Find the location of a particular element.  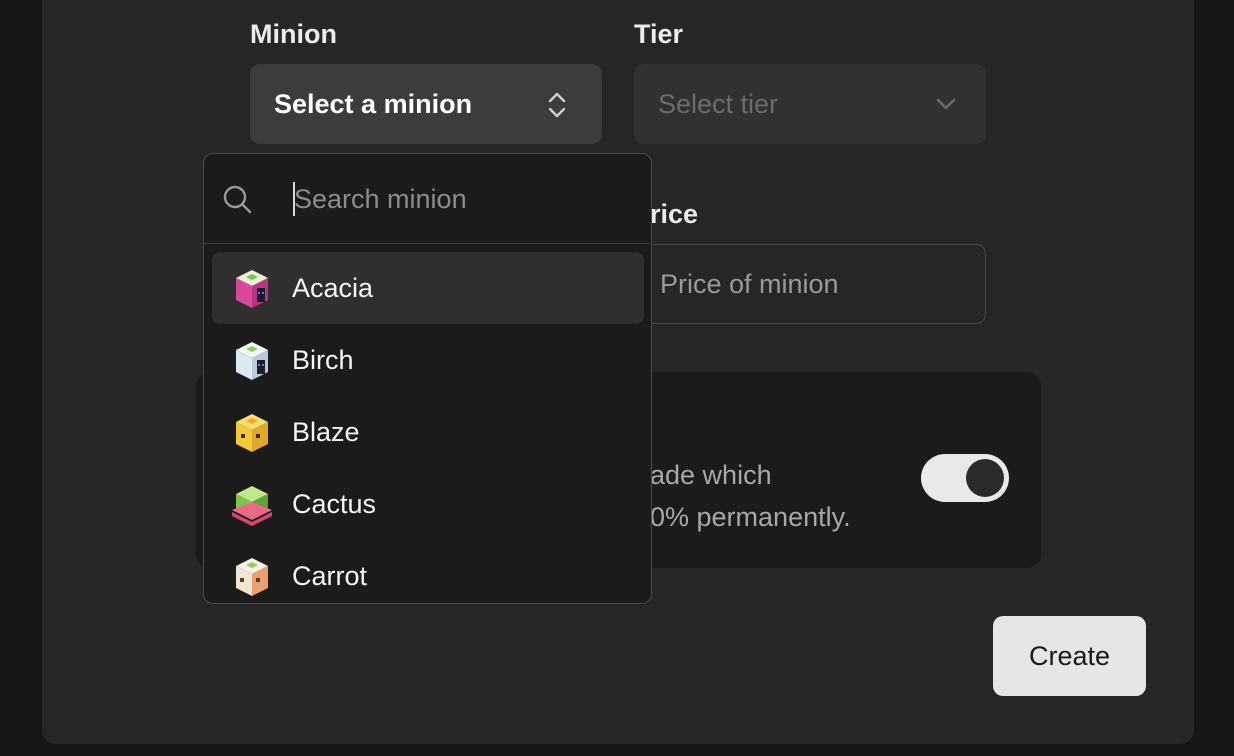

toggle-knob is located at coordinates (985, 478).